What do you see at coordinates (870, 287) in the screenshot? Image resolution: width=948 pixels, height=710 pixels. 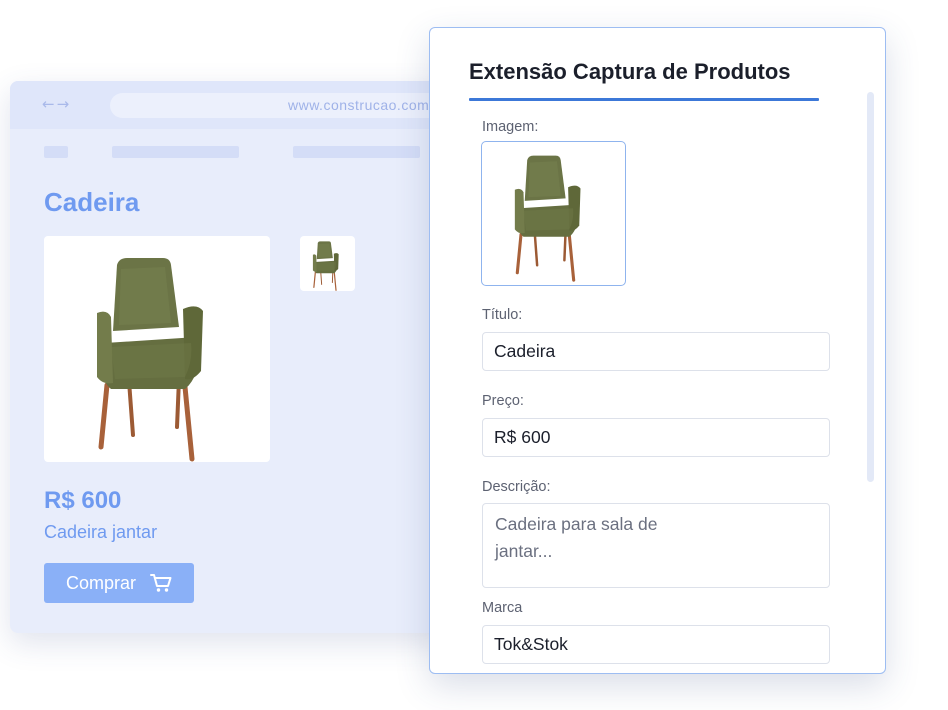 I see `scrollbar` at bounding box center [870, 287].